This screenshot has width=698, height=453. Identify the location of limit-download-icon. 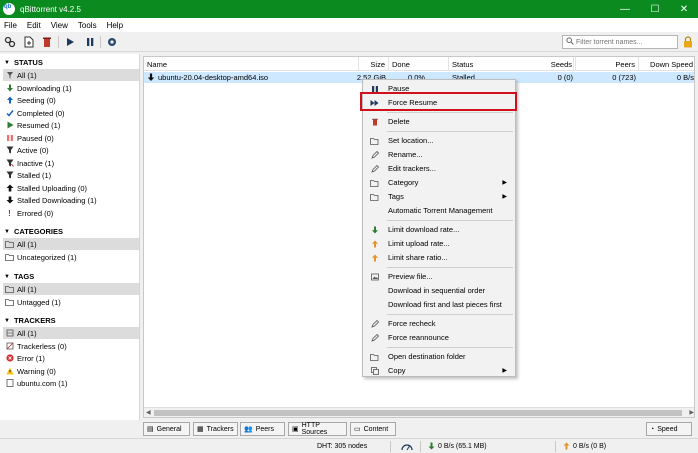
(374, 229).